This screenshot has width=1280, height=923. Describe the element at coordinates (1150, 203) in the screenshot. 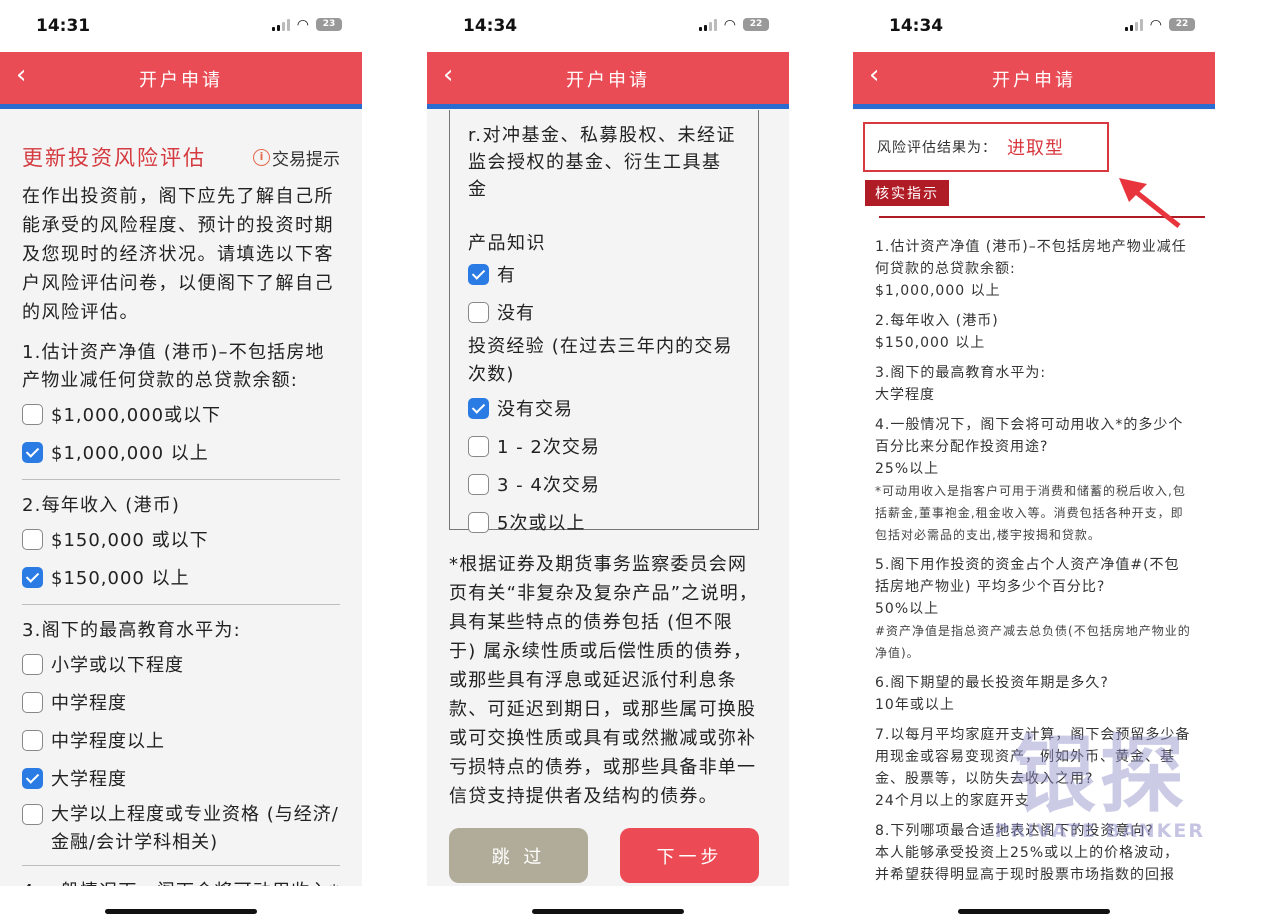

I see `arrow-annotation-icon` at that location.